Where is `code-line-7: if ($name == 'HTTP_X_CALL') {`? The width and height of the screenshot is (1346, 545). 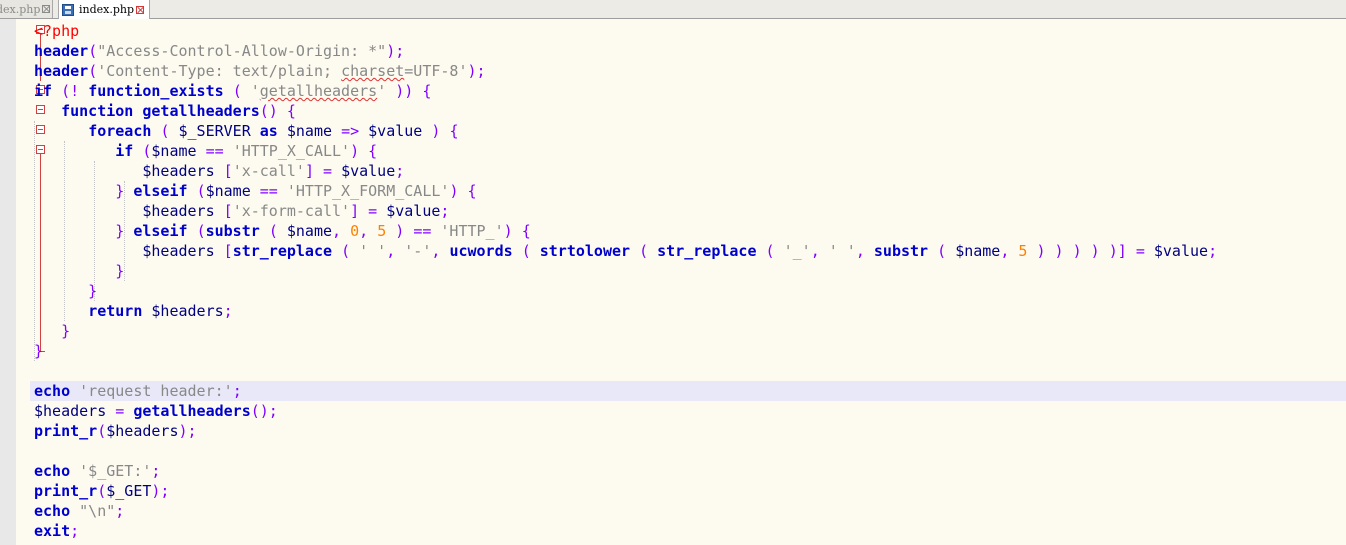
code-line-7: if ($name == 'HTTP_X_CALL') { is located at coordinates (246, 151).